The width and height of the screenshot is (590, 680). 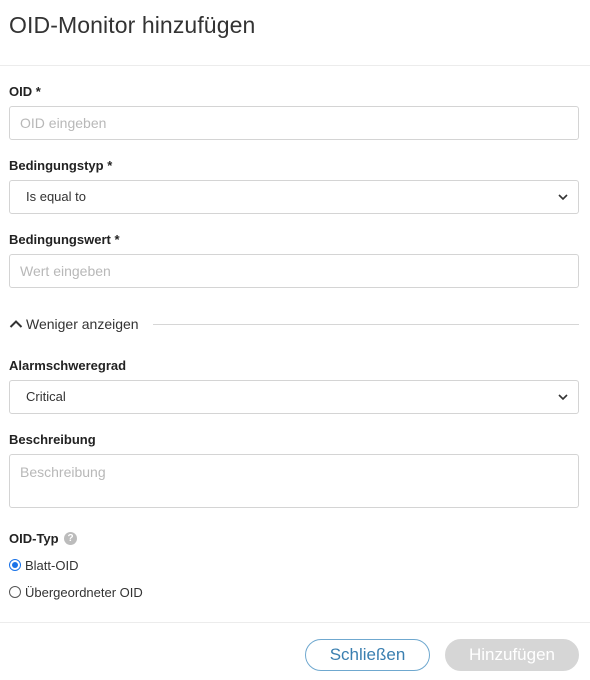 What do you see at coordinates (294, 197) in the screenshot?
I see `condition-type-select: Is equal to` at bounding box center [294, 197].